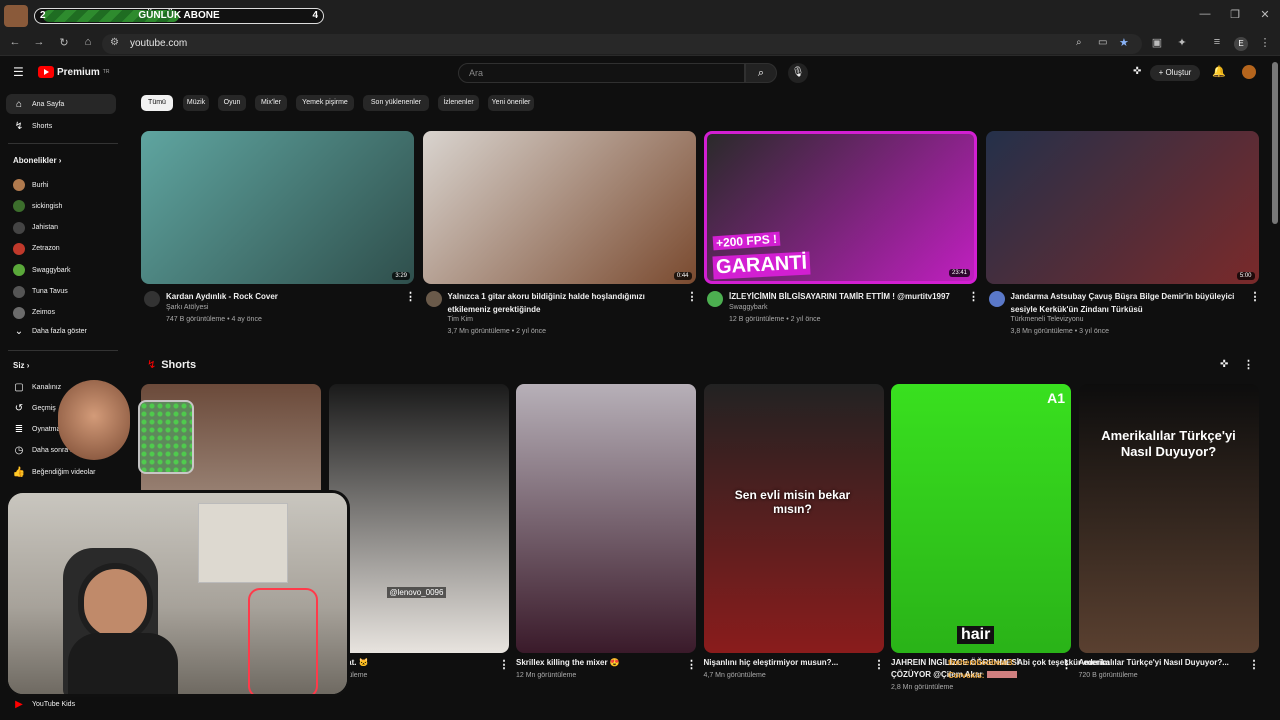 This screenshot has height=720, width=1280. I want to click on you-heading: Siz ›, so click(21, 365).